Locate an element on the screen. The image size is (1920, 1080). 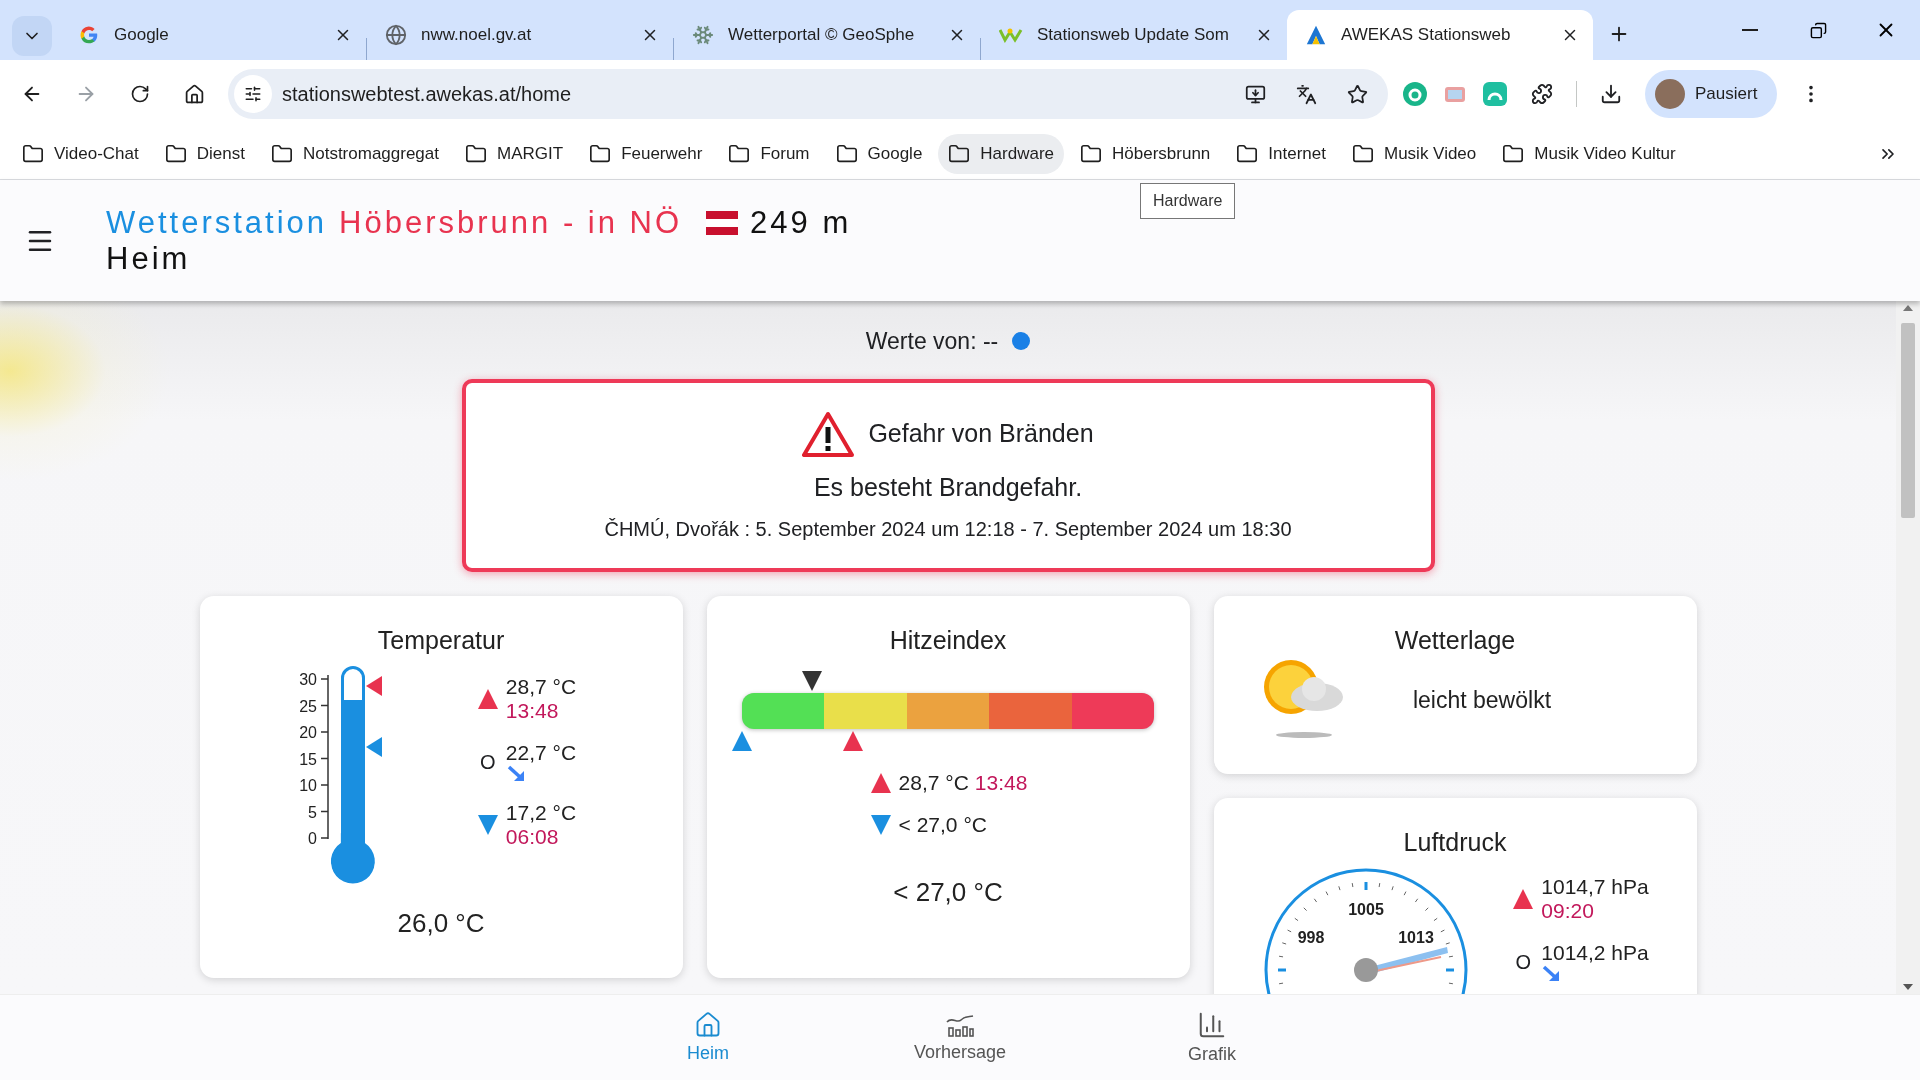
extension-icon is located at coordinates (1415, 94).